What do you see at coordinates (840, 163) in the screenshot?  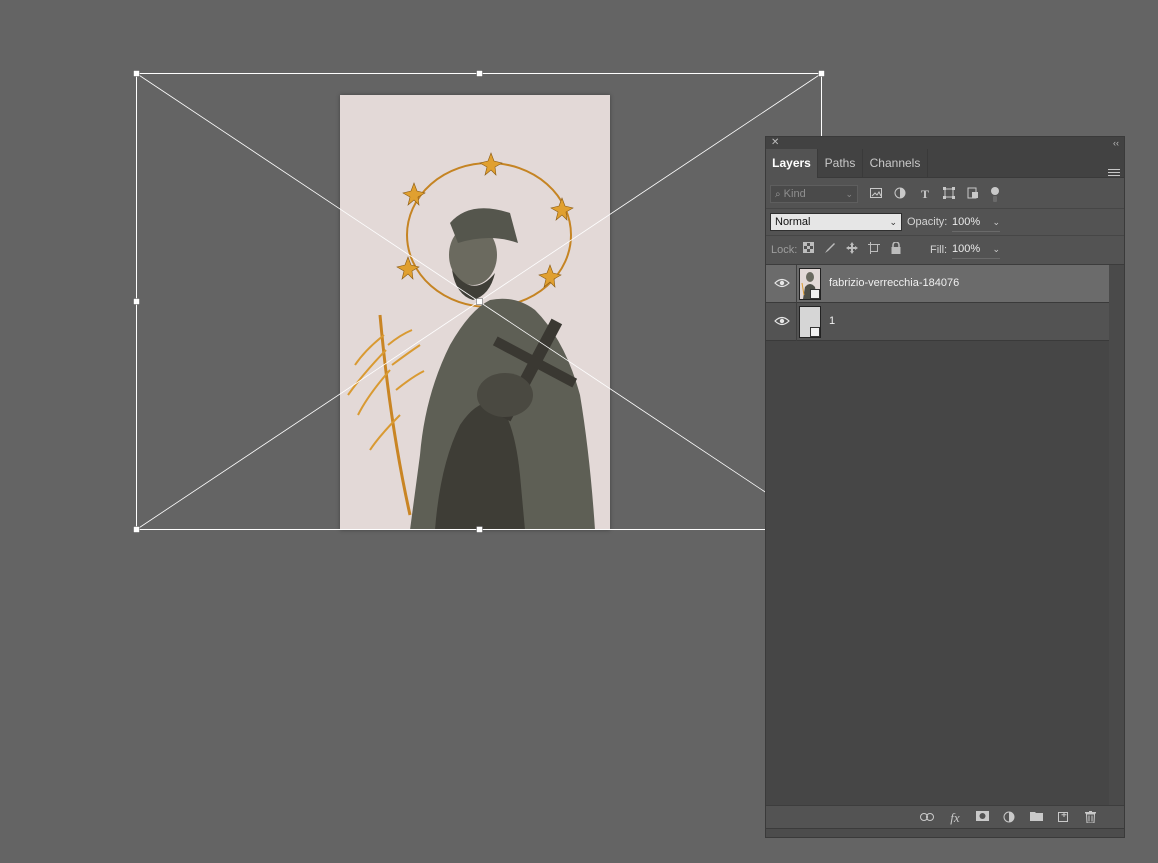 I see `tab-paths: Paths` at bounding box center [840, 163].